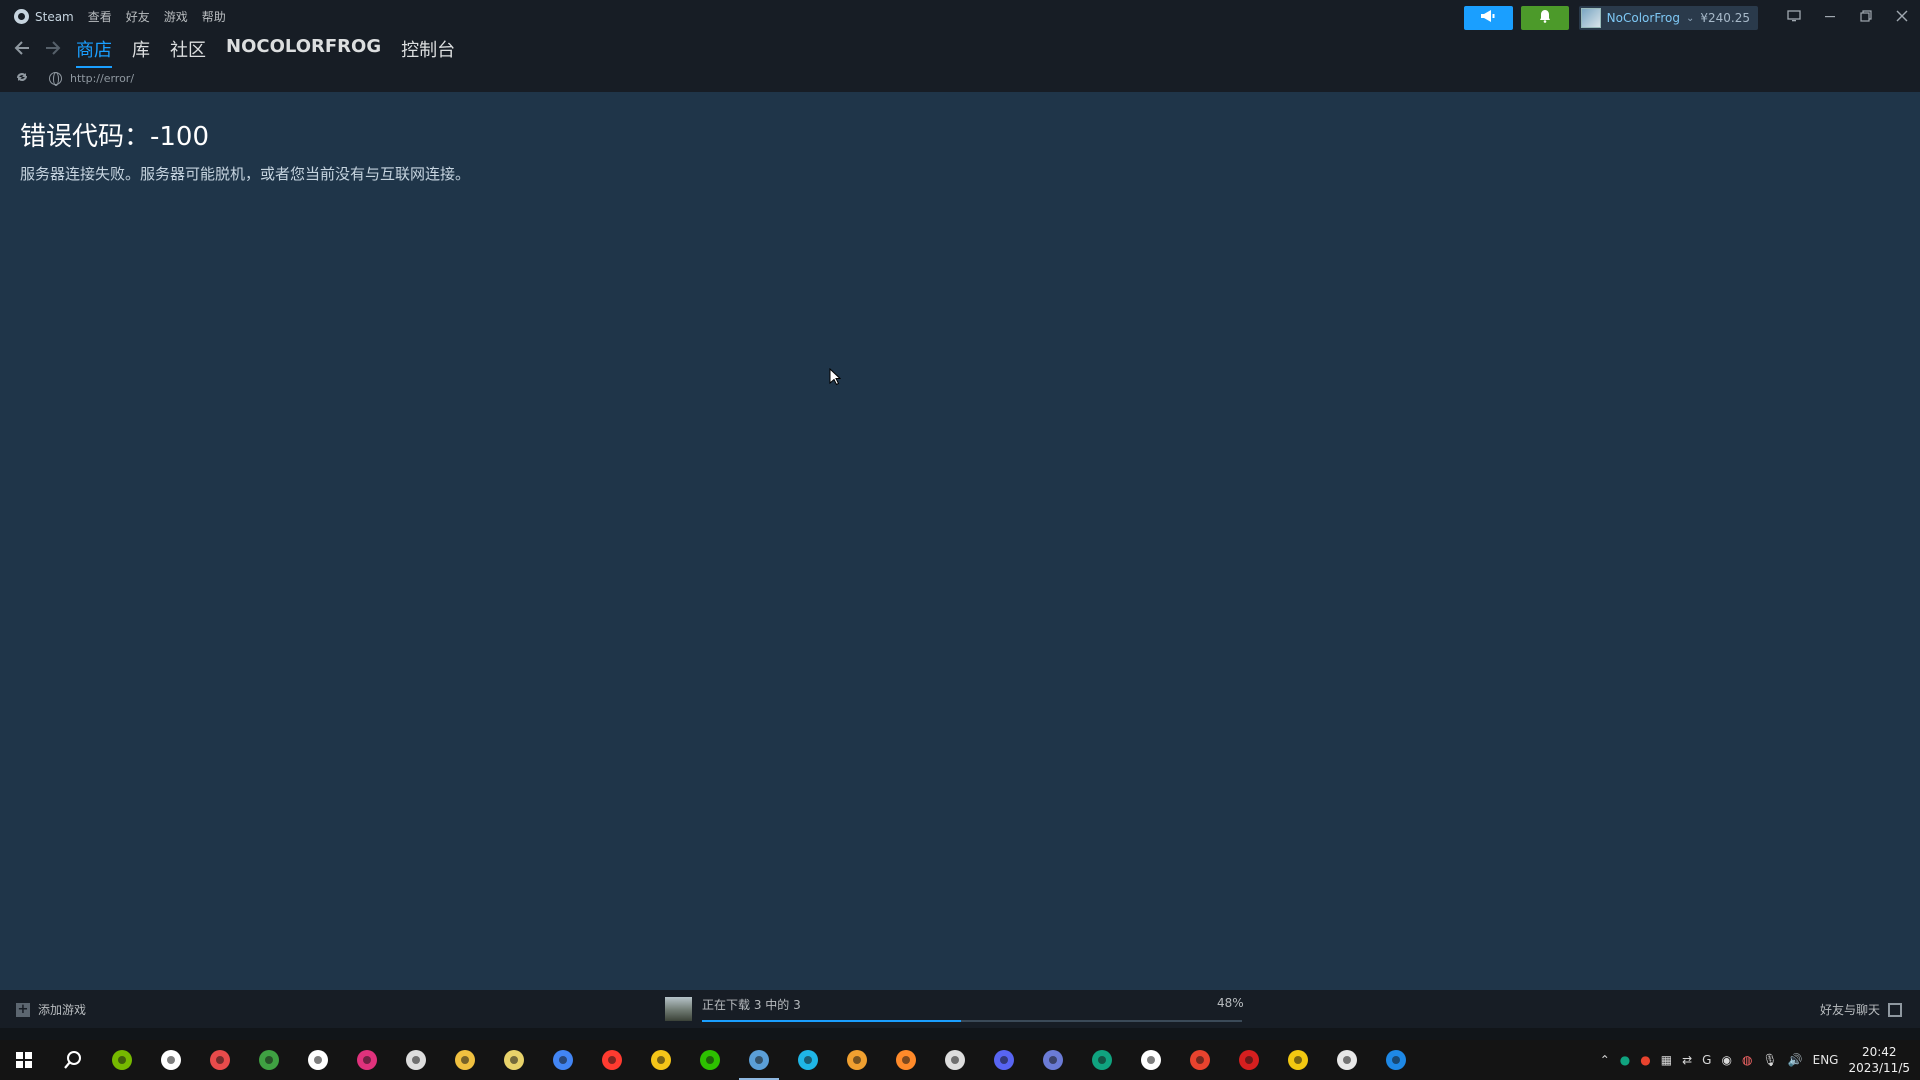 This screenshot has height=1080, width=1920. Describe the element at coordinates (214, 16) in the screenshot. I see `menu-item-help: 帮助` at that location.